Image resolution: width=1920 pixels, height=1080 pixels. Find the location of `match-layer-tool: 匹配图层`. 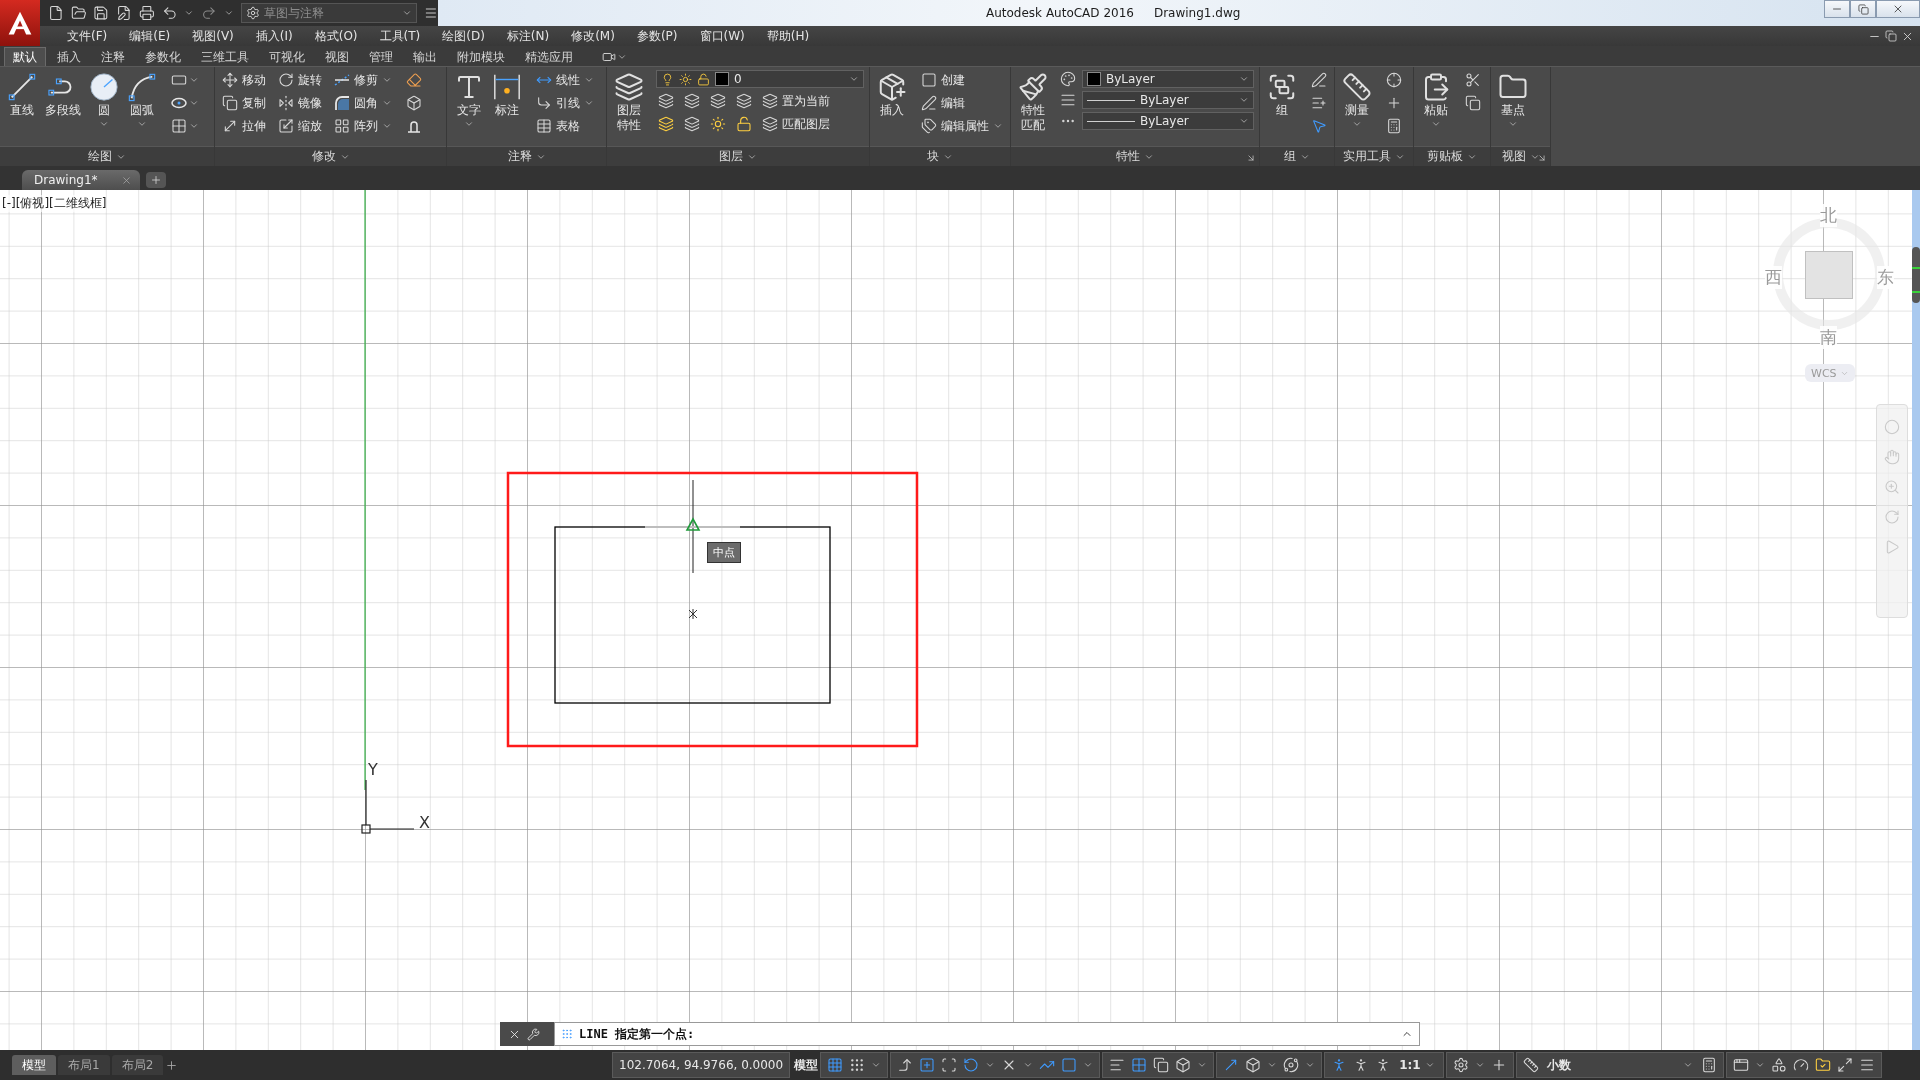

match-layer-tool: 匹配图层 is located at coordinates (796, 124).